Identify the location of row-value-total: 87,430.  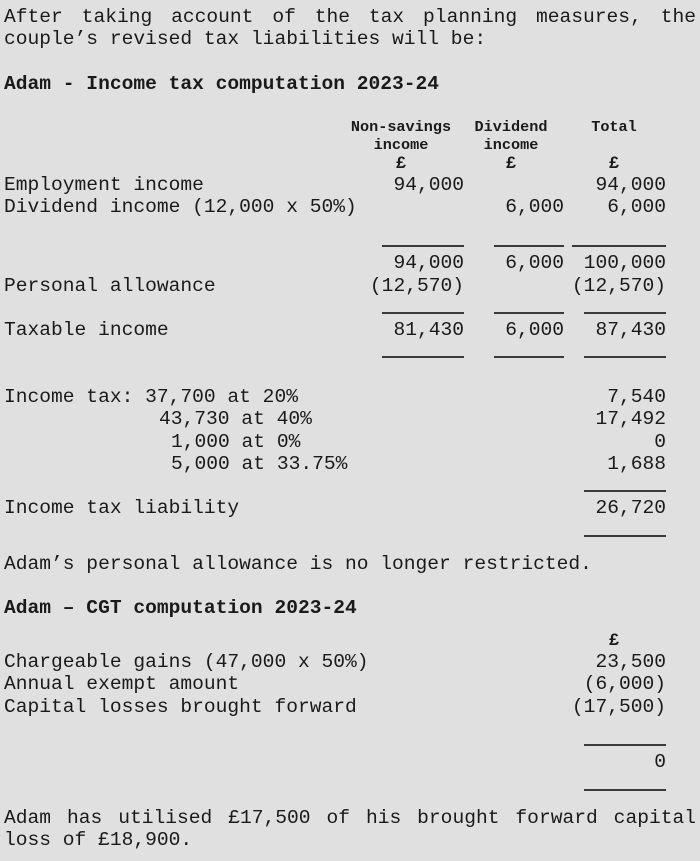
(630, 329).